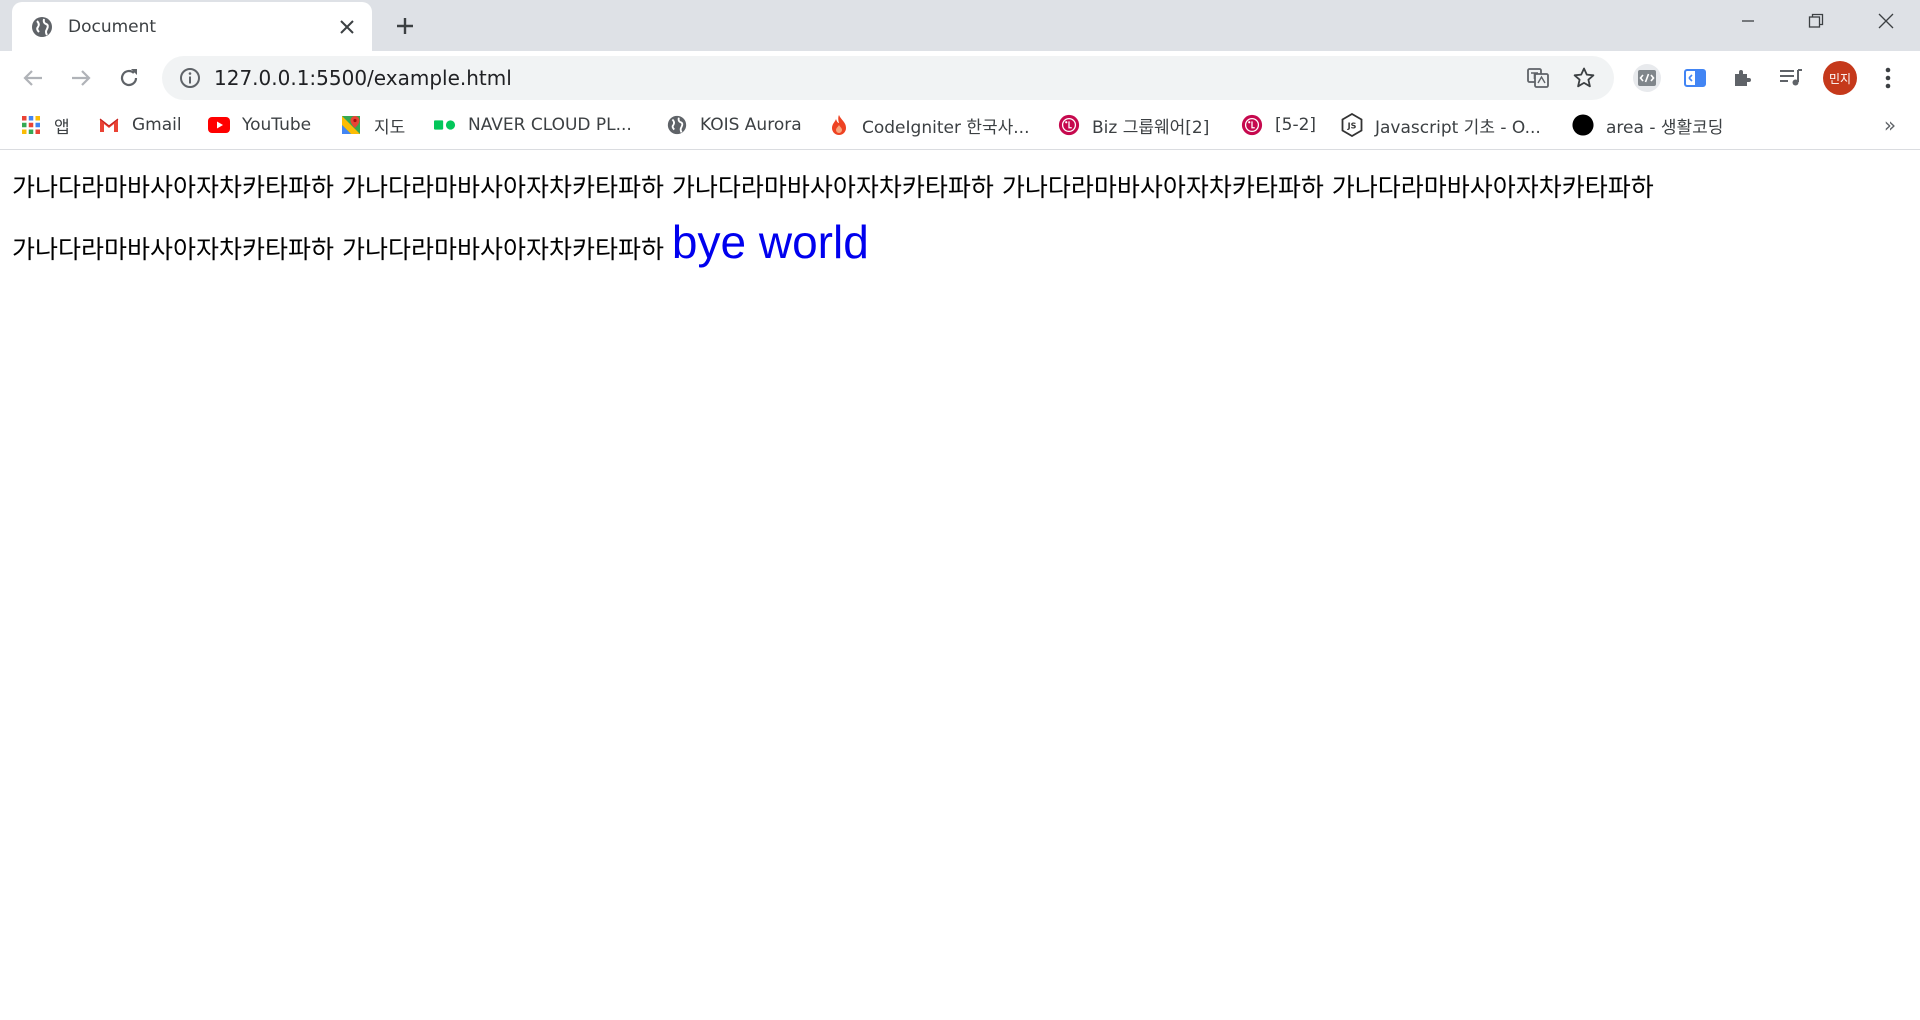  What do you see at coordinates (1538, 78) in the screenshot?
I see `translate-icon` at bounding box center [1538, 78].